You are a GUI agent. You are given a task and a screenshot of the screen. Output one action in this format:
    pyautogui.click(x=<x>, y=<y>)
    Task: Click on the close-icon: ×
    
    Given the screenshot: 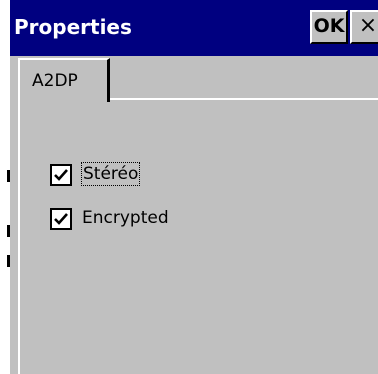 What is the action you would take?
    pyautogui.click(x=368, y=25)
    